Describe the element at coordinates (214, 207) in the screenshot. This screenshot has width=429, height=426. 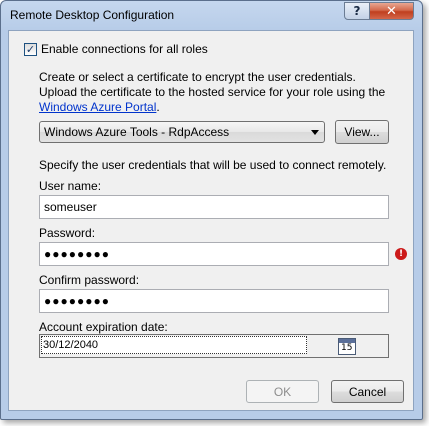
I see `username-field: someuser` at that location.